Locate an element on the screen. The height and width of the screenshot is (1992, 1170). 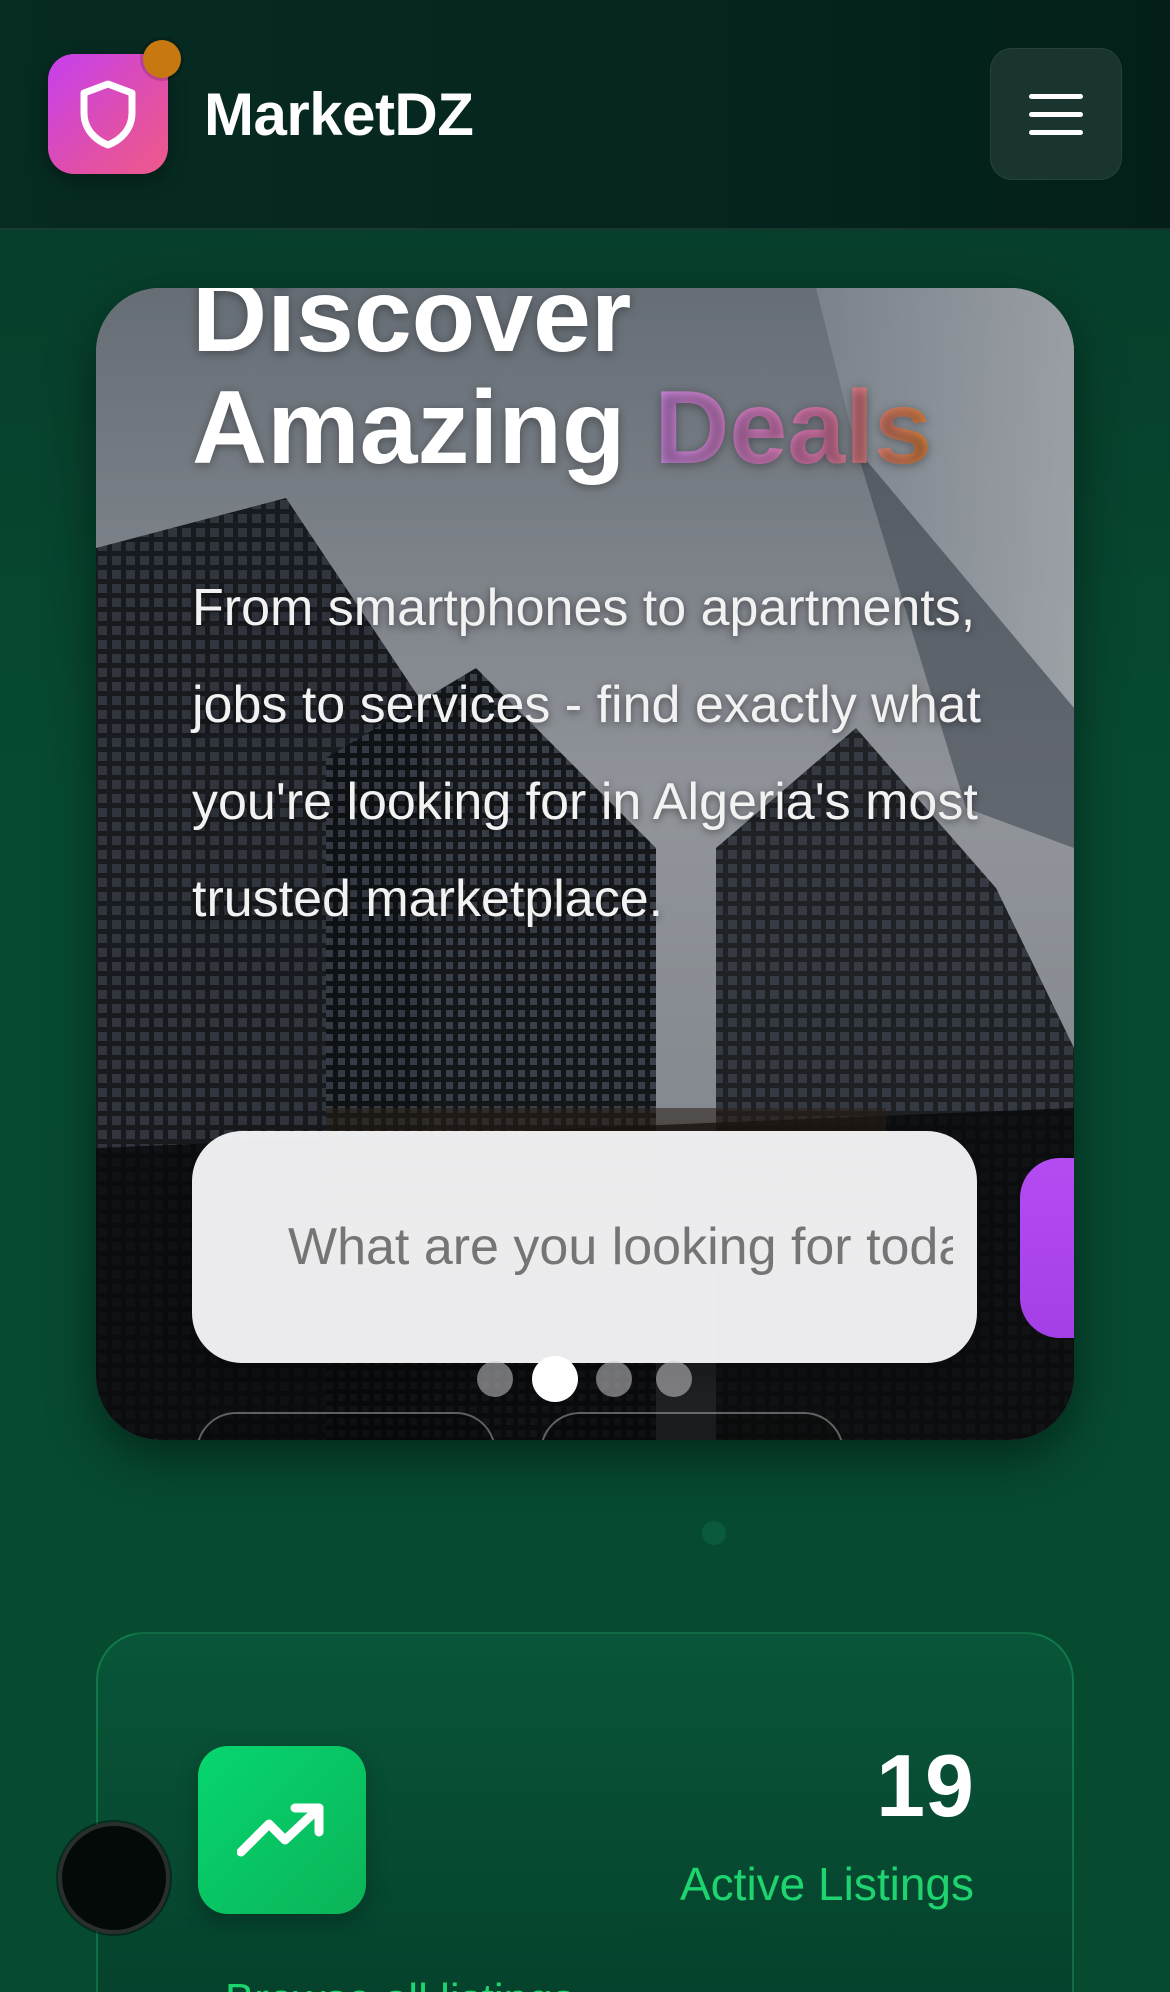
hero-title-line2: Amazing Deals is located at coordinates (612, 428).